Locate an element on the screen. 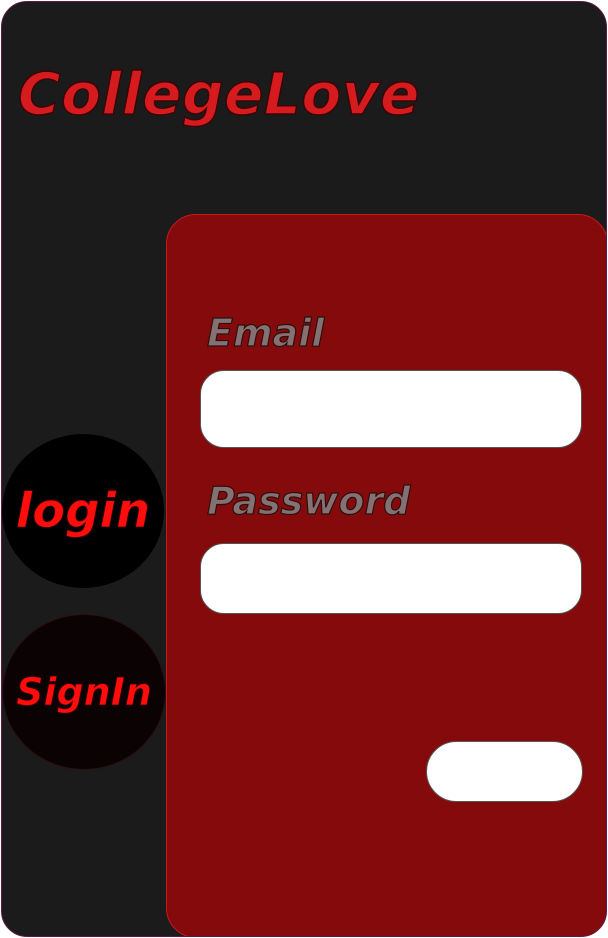  email-label: Email is located at coordinates (265, 332).